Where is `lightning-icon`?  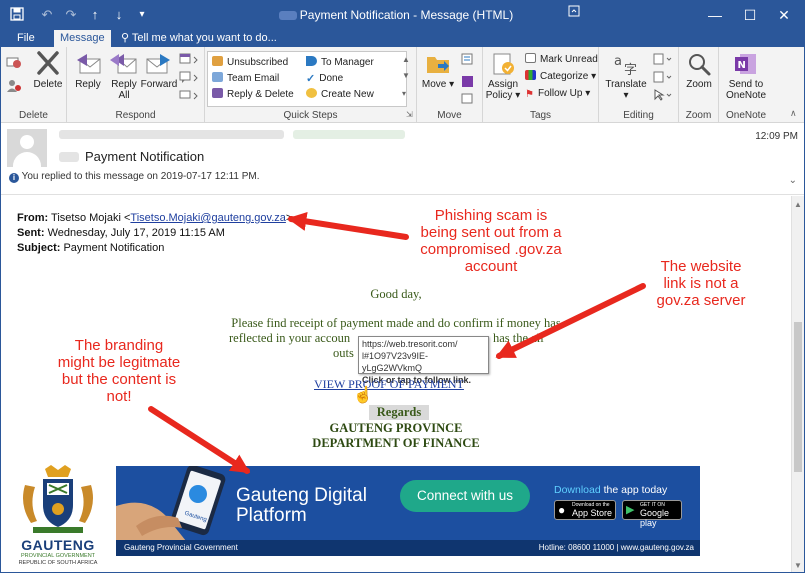
lightning-icon is located at coordinates (311, 93).